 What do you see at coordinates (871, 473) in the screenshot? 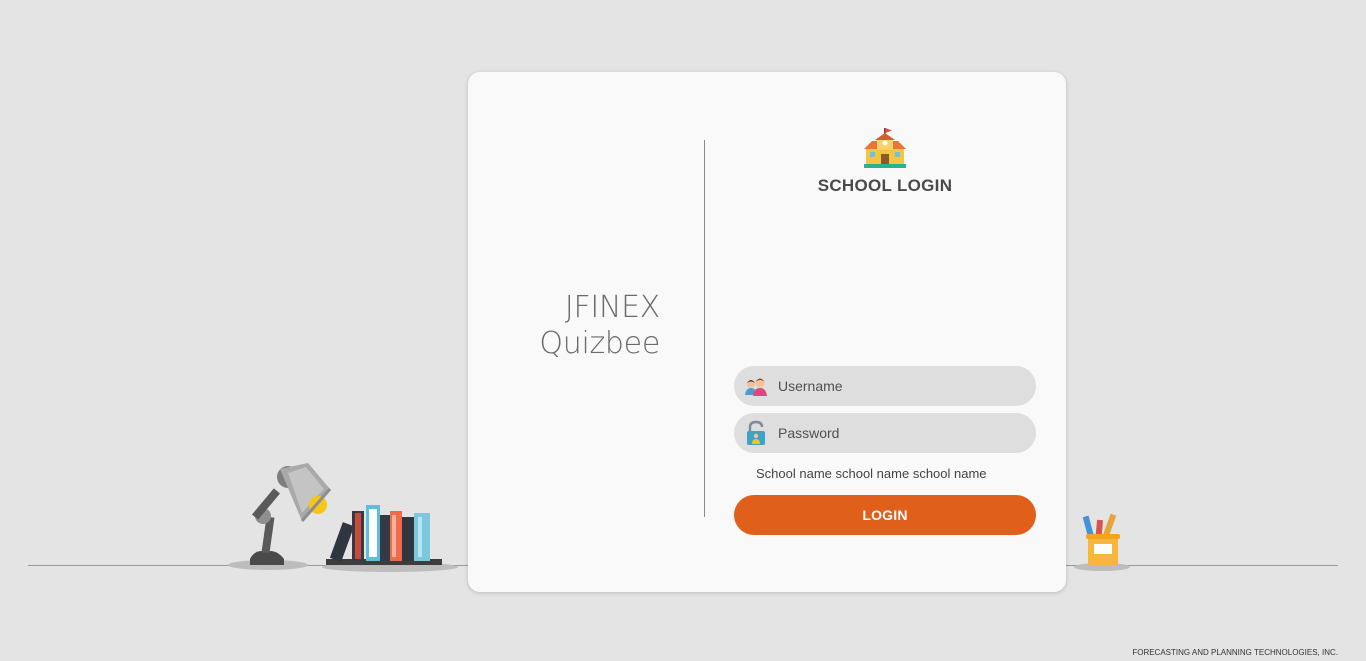
I see `school-name-text: School name school name school name` at bounding box center [871, 473].